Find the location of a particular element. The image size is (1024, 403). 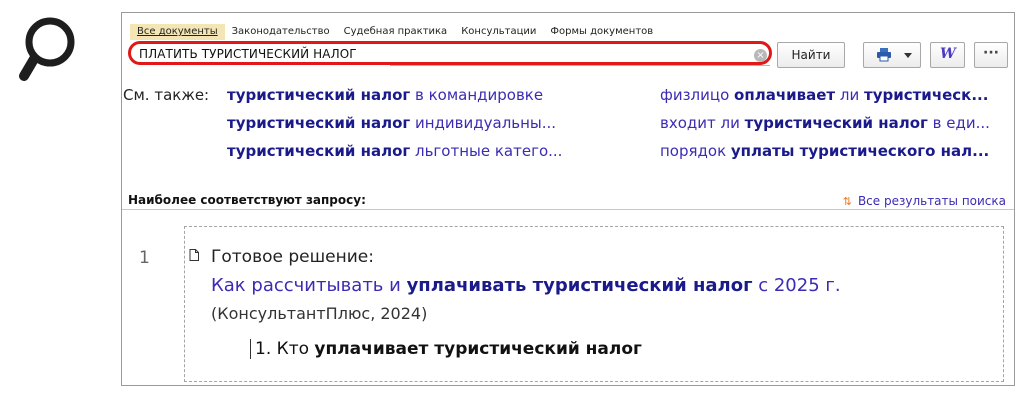

word-export-button: W is located at coordinates (947, 55).